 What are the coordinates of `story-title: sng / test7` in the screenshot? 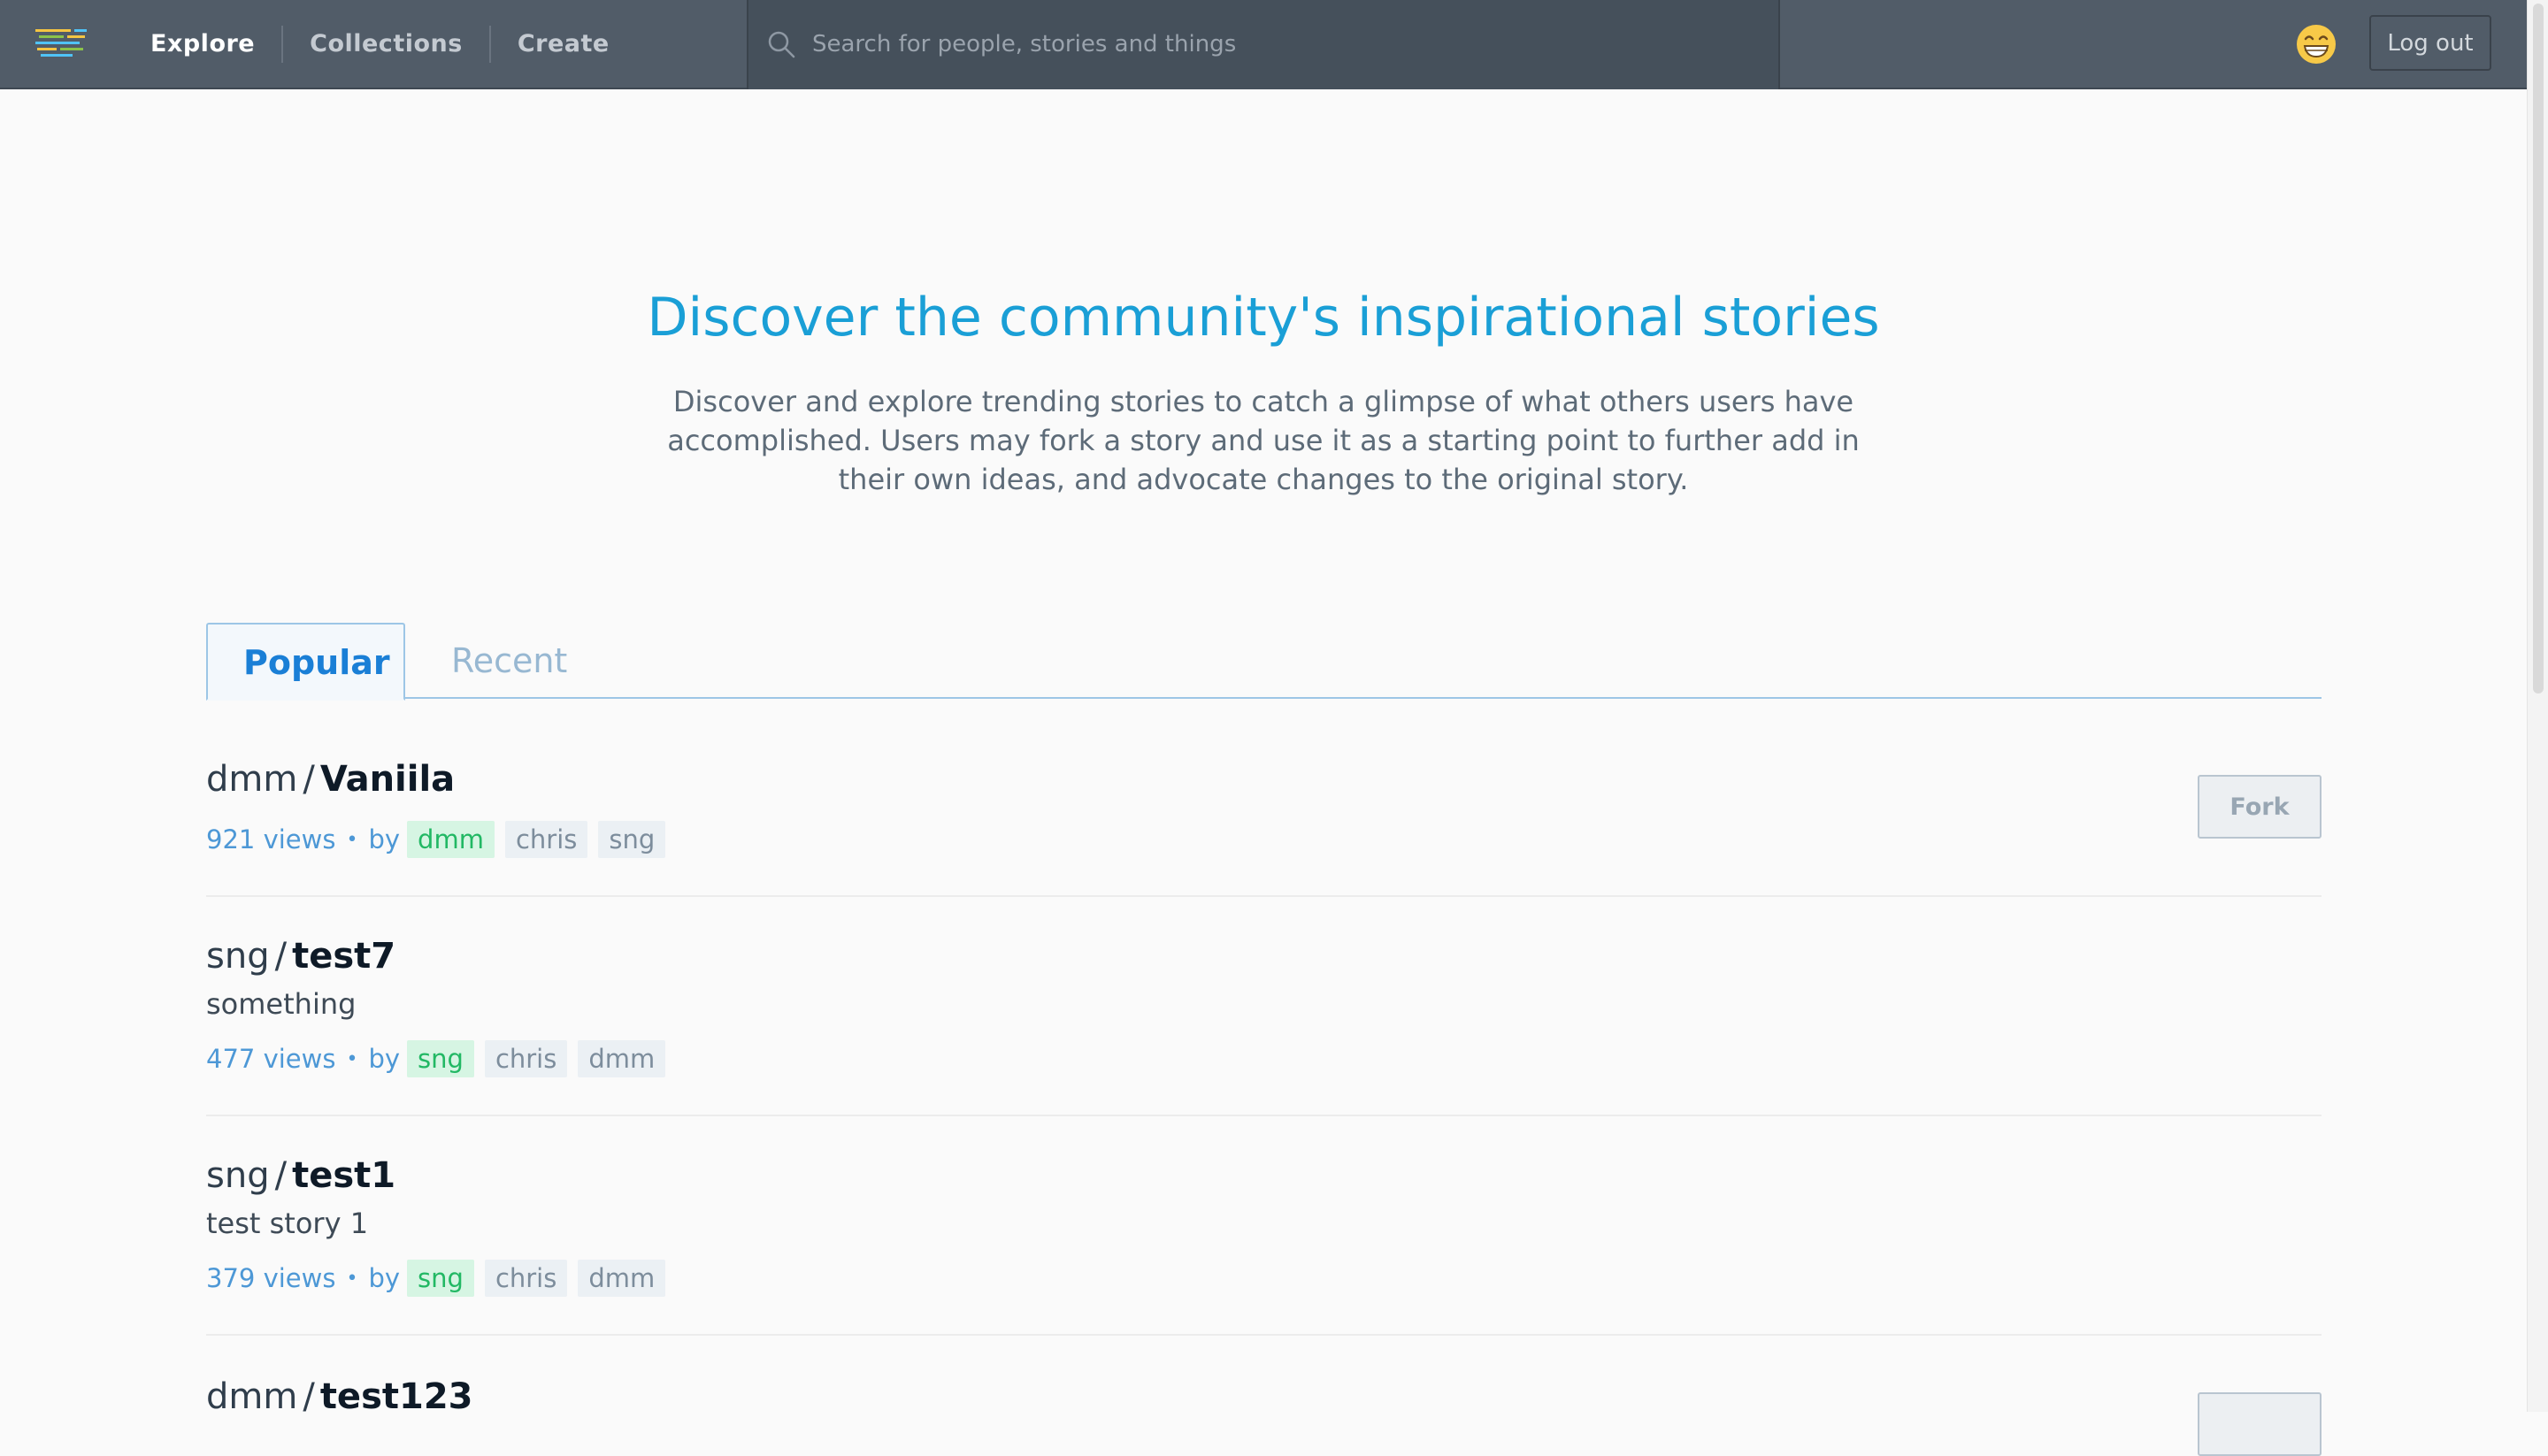 It's located at (301, 956).